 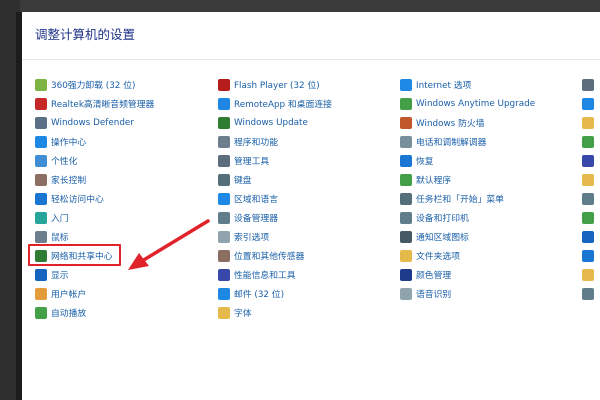 What do you see at coordinates (41, 198) in the screenshot?
I see `accessibility-icon` at bounding box center [41, 198].